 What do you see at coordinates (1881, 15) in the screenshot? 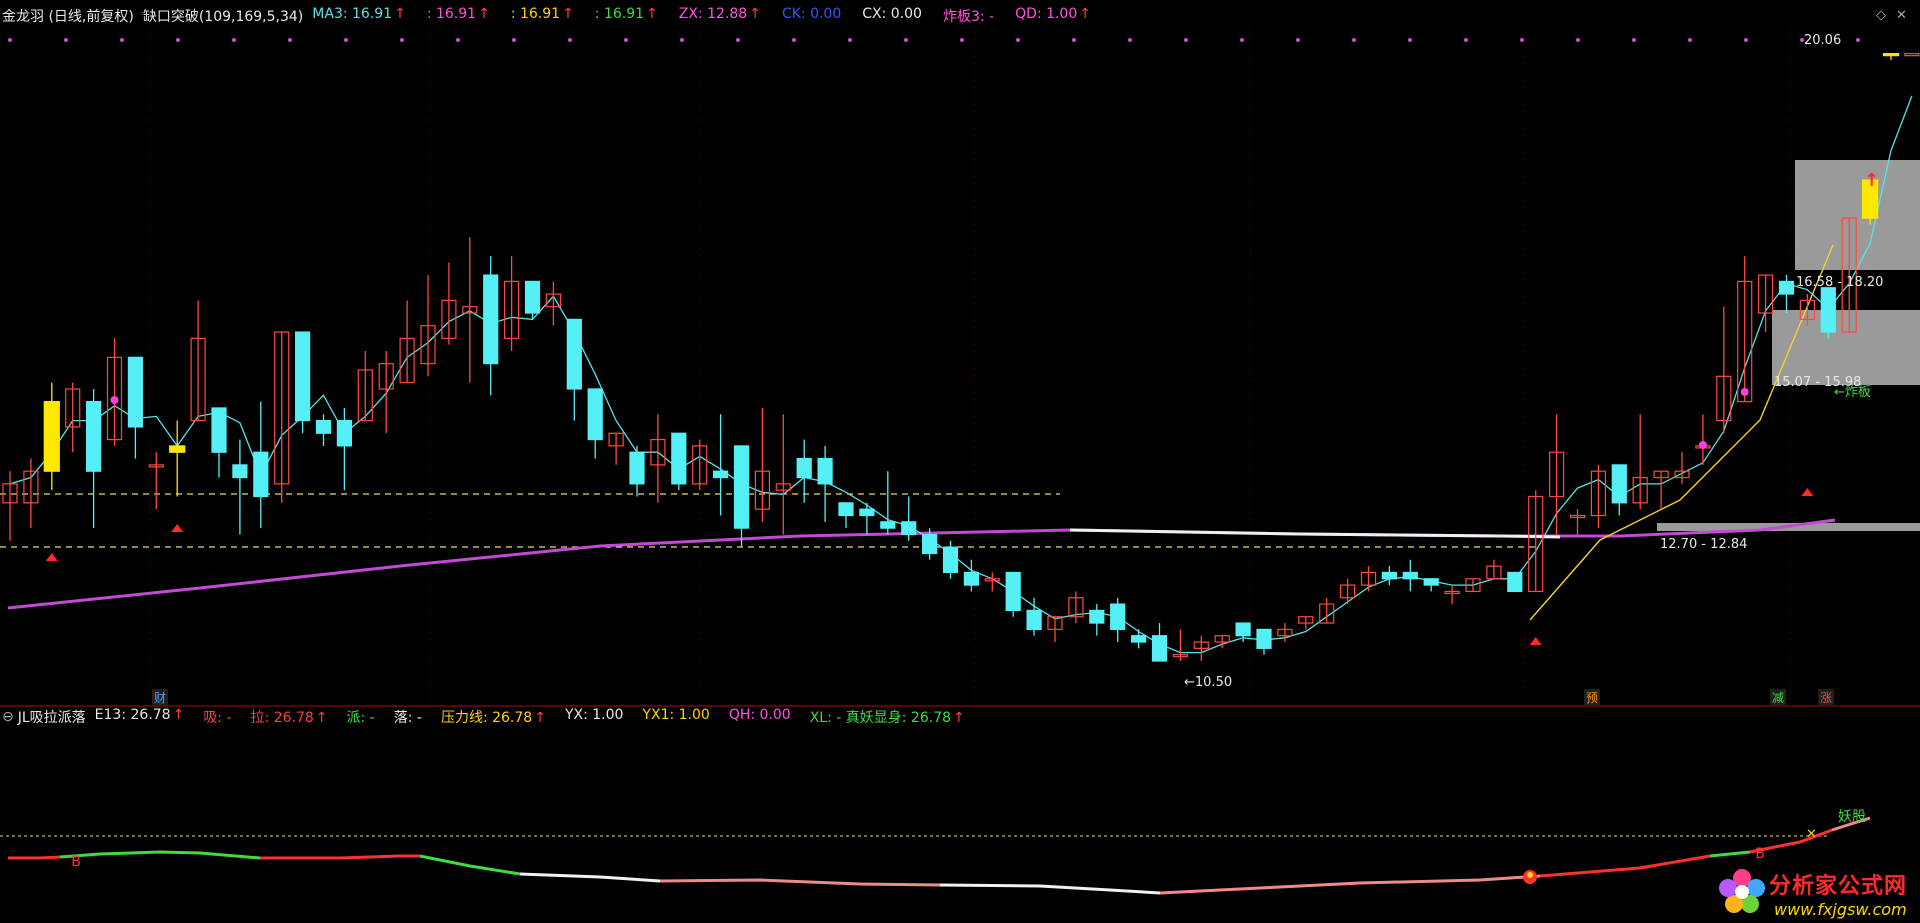
I see `settings-diamond-icon: ◇` at bounding box center [1881, 15].